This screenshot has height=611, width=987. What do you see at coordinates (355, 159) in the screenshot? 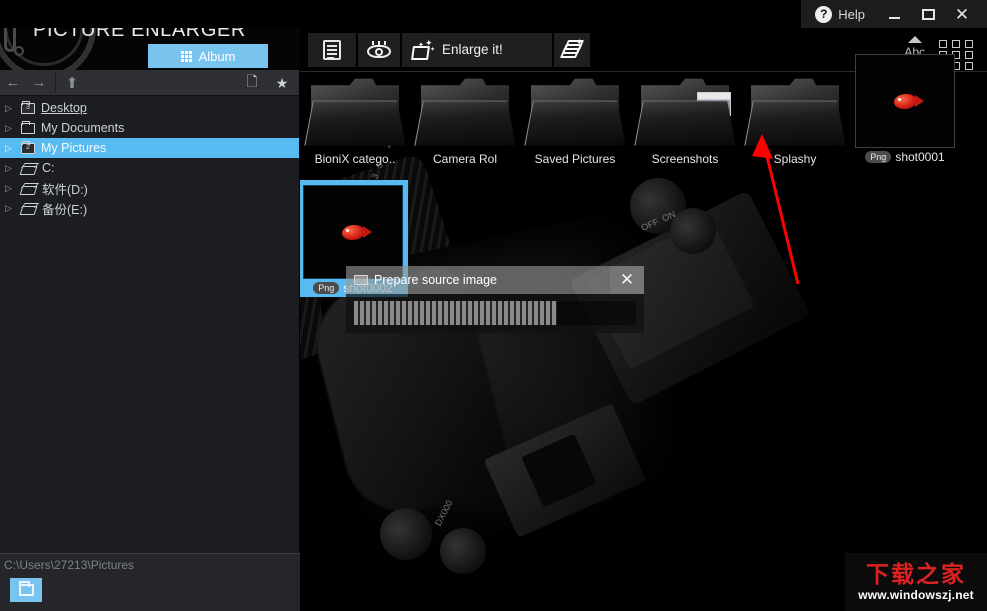
I see `thumbnail-label: BioniX catego..` at bounding box center [355, 159].